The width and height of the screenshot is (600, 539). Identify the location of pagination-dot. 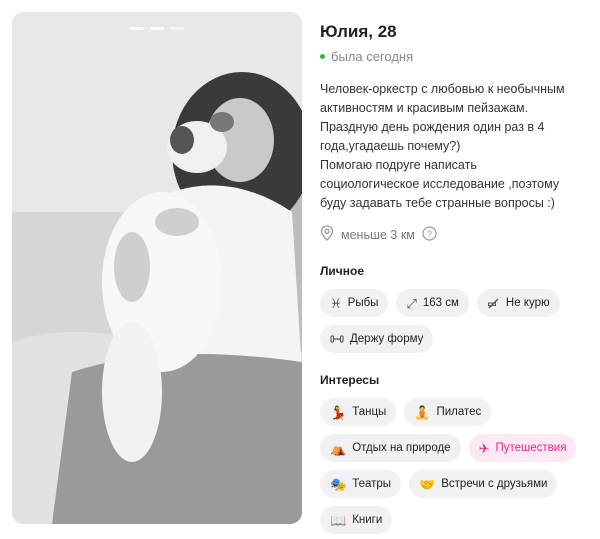
(177, 28).